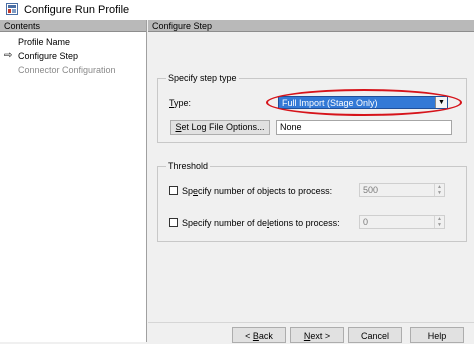  I want to click on cancel-button: Cancel, so click(375, 335).